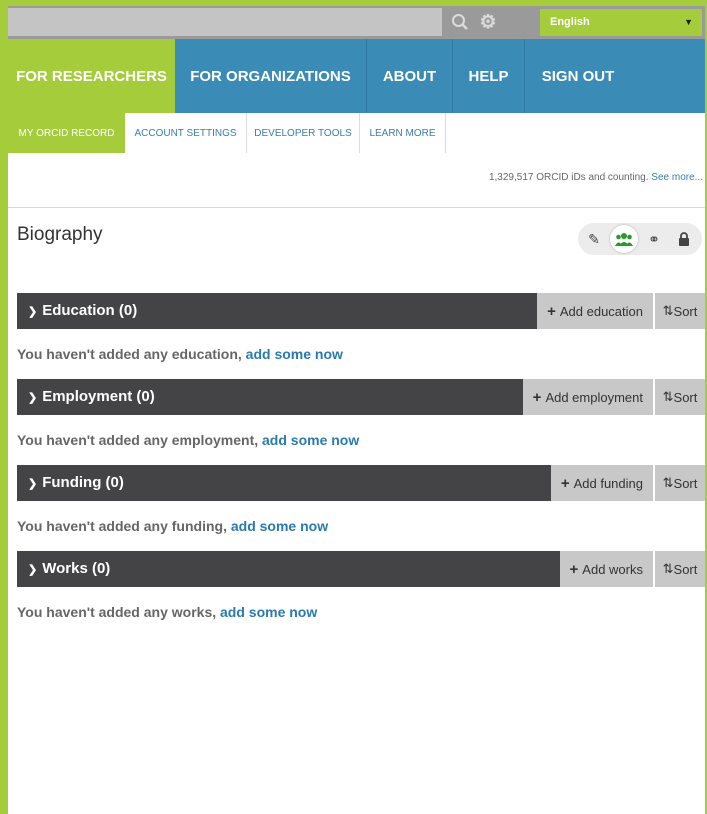 The height and width of the screenshot is (814, 707). What do you see at coordinates (594, 239) in the screenshot?
I see `pencil-icon: ✎` at bounding box center [594, 239].